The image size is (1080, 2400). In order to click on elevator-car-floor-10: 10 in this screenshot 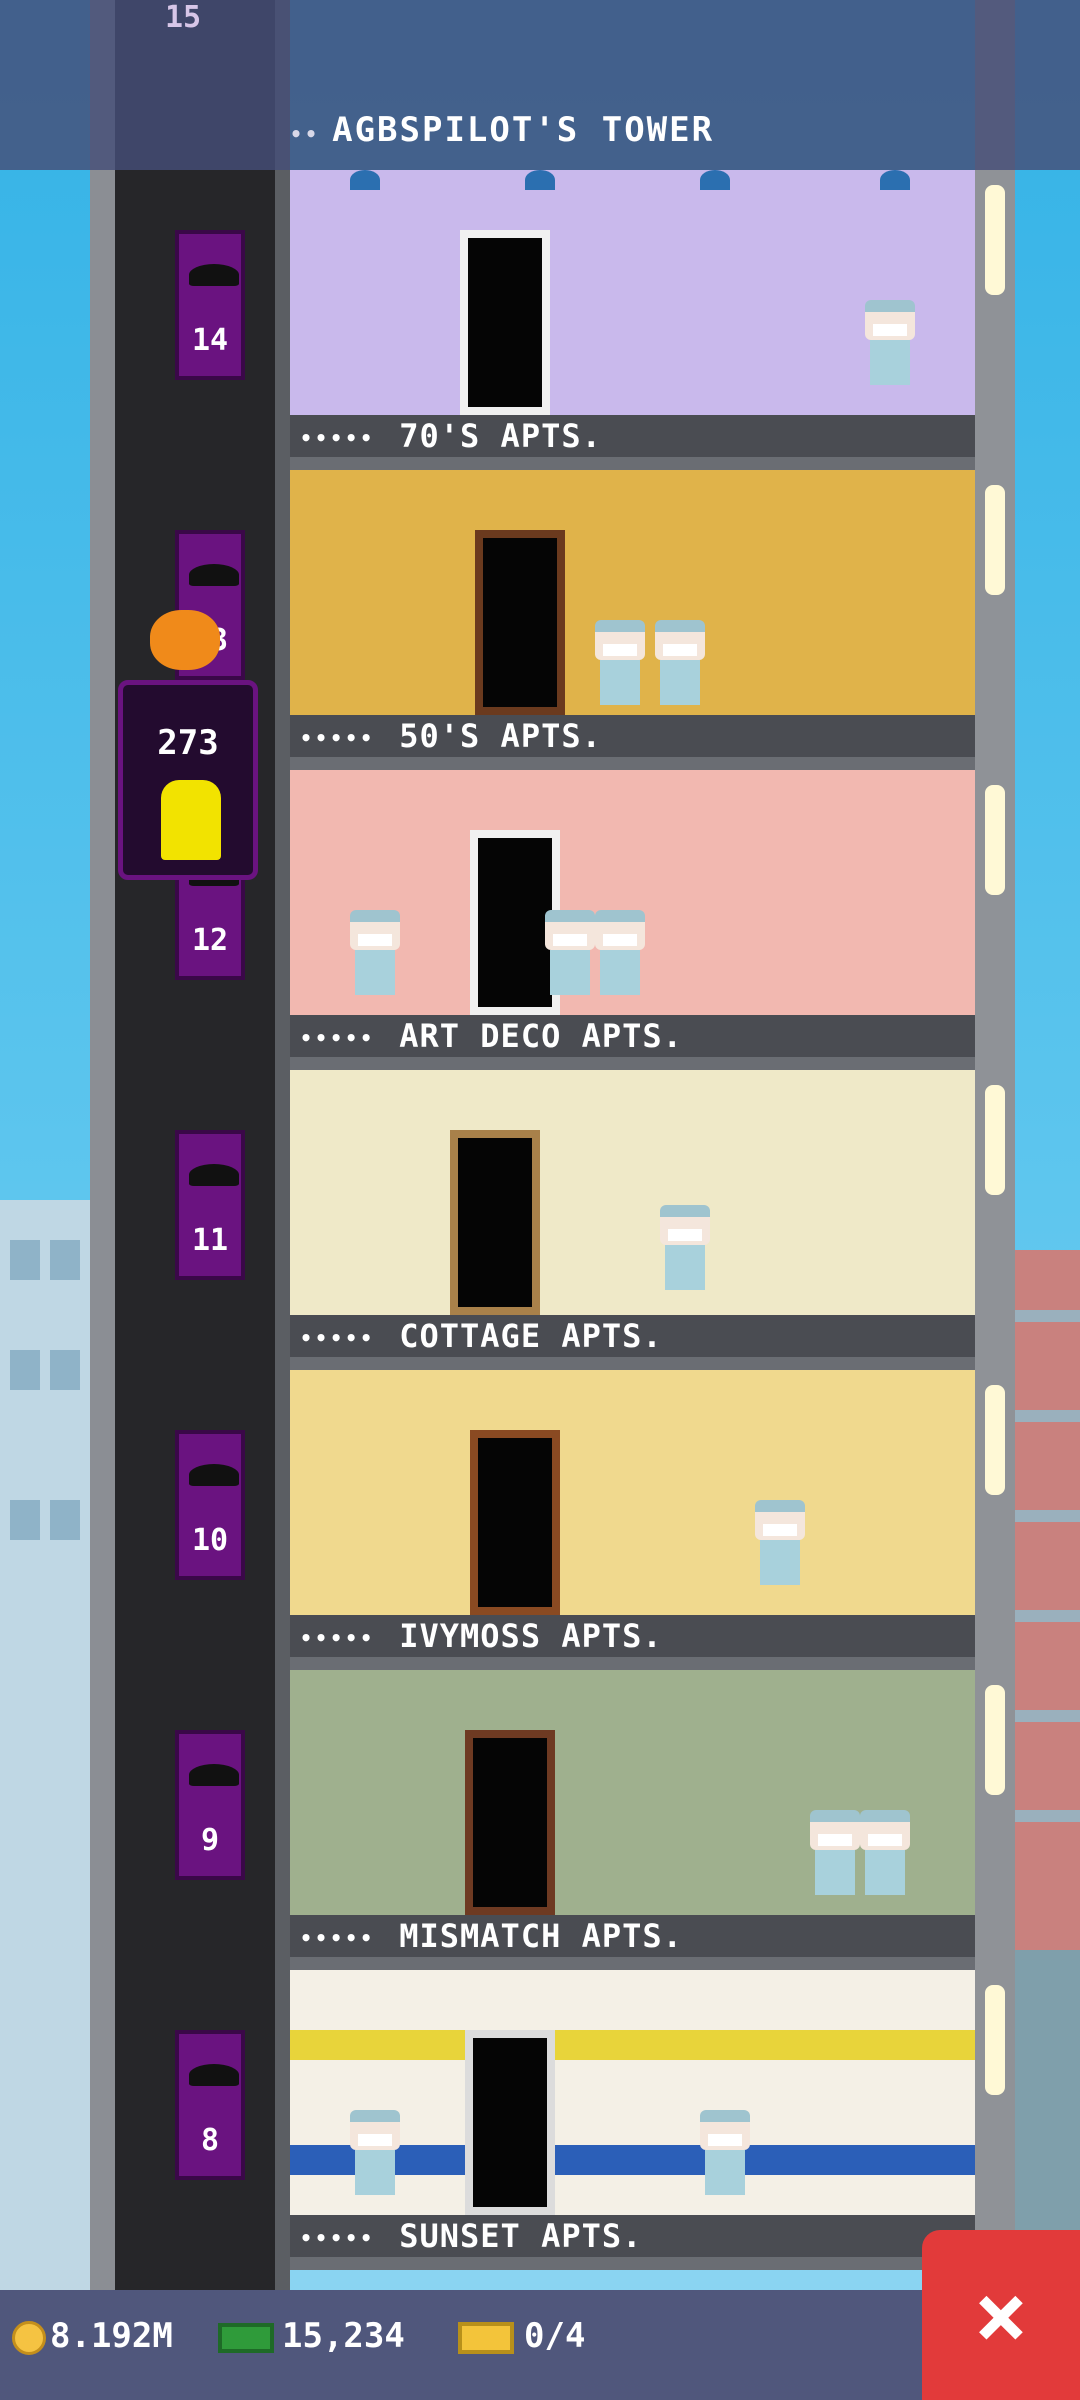, I will do `click(210, 1505)`.